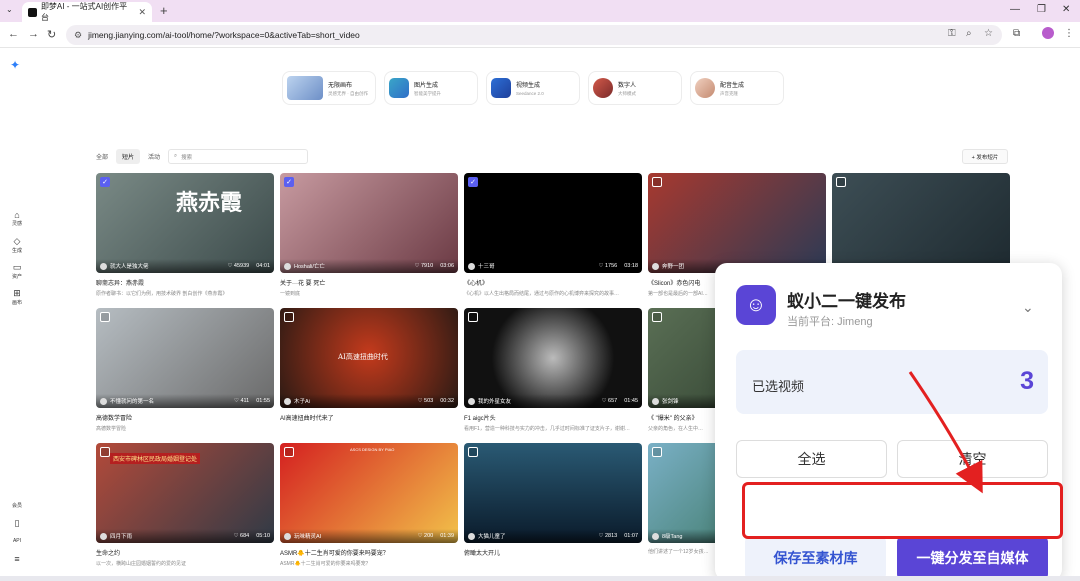 The width and height of the screenshot is (1080, 581). What do you see at coordinates (426, 536) in the screenshot?
I see `like-count: ♡ 200` at bounding box center [426, 536].